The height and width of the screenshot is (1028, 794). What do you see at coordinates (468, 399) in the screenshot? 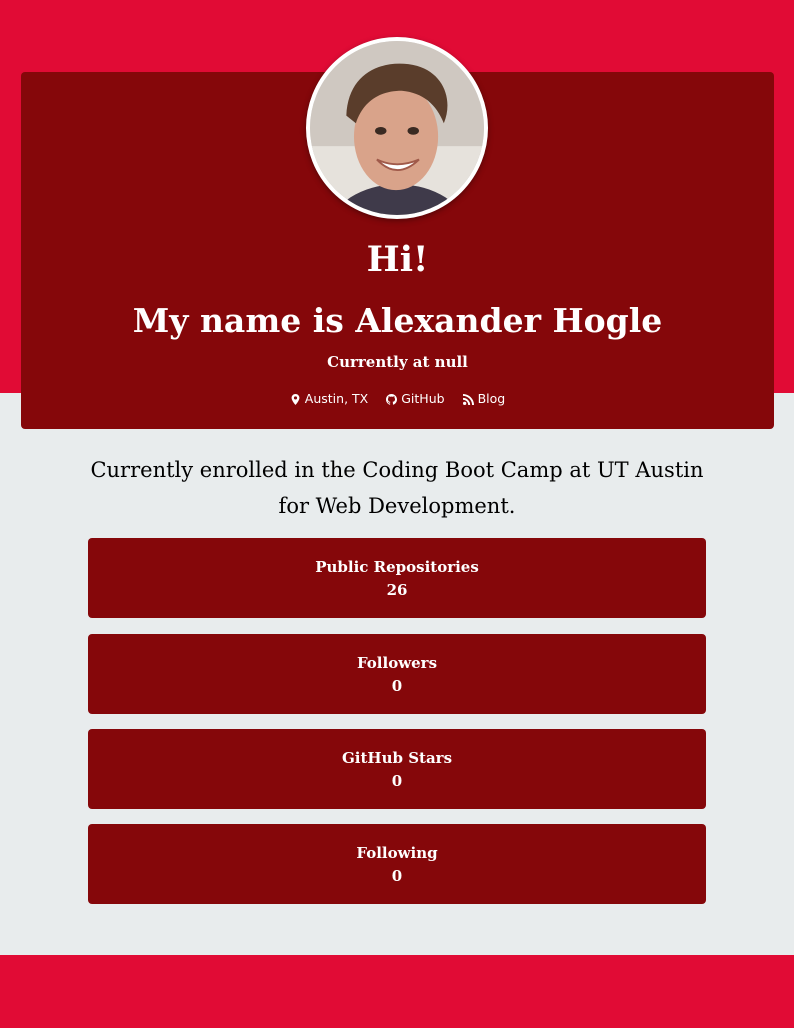
I see `rss-icon` at bounding box center [468, 399].